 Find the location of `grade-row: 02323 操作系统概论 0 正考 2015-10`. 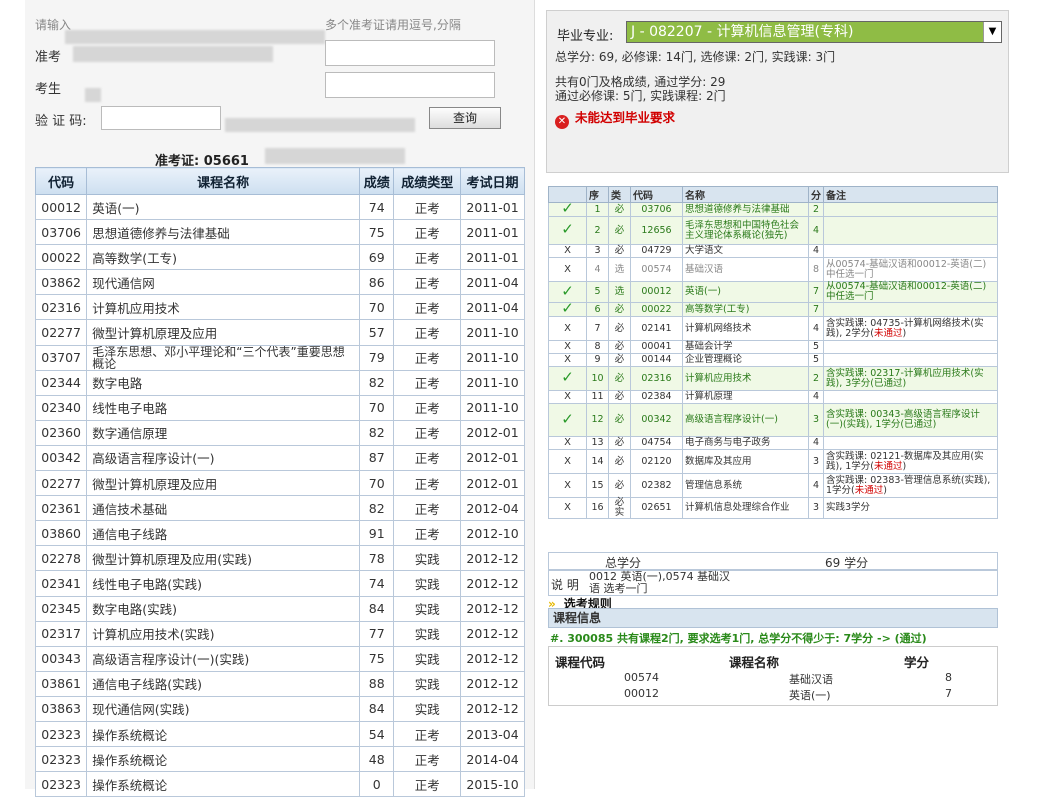

grade-row: 02323 操作系统概论 0 正考 2015-10 is located at coordinates (279, 784).